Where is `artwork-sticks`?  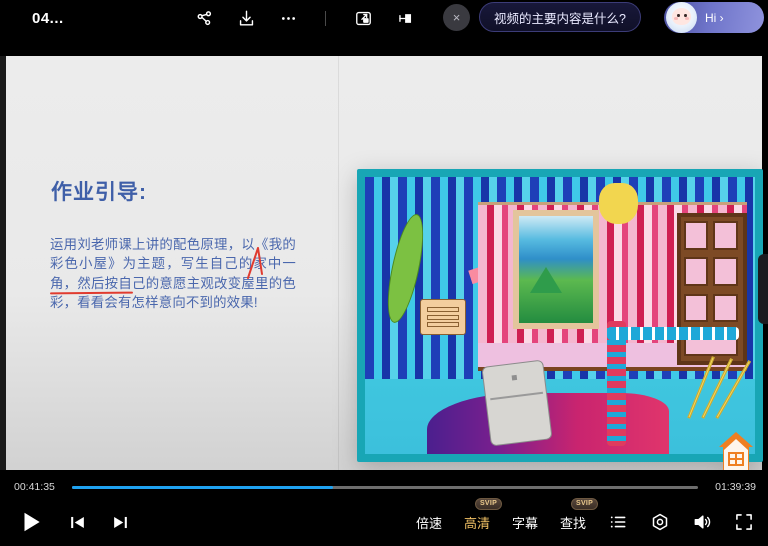
artwork-sticks is located at coordinates (716, 385).